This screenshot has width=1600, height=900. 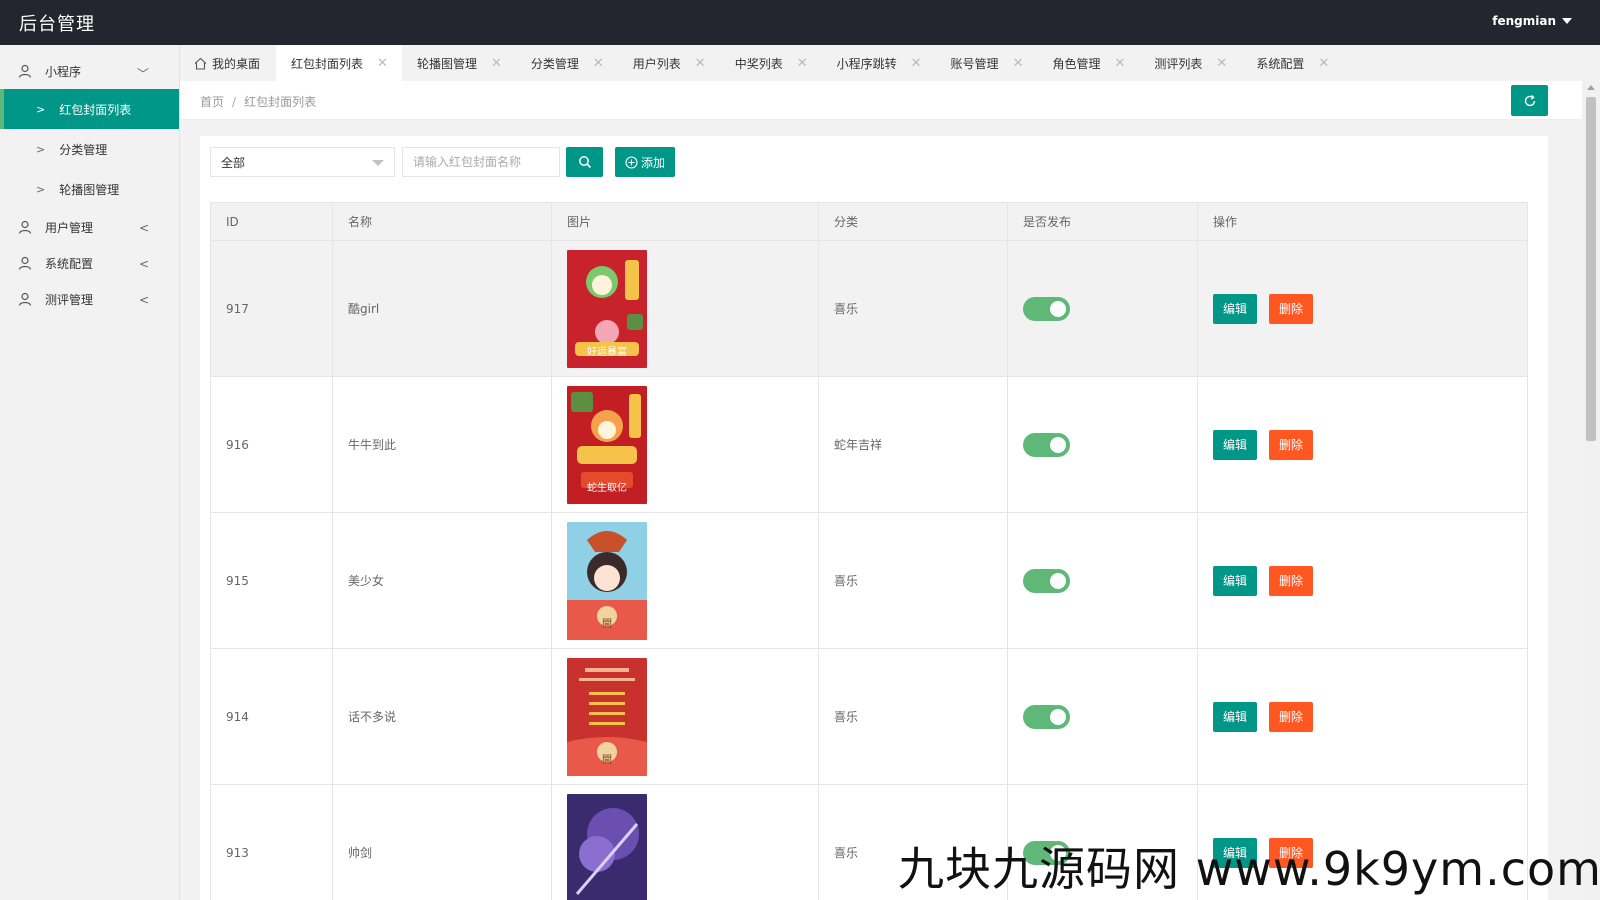 I want to click on refresh-button, so click(x=1529, y=100).